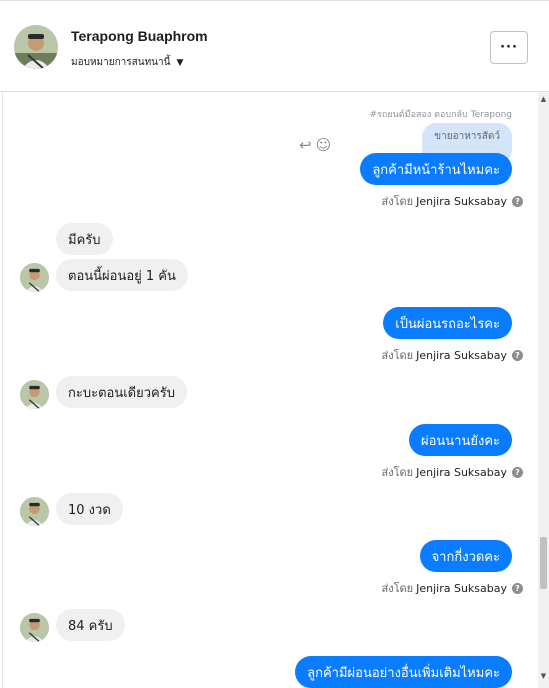 This screenshot has height=688, width=549. Describe the element at coordinates (543, 390) in the screenshot. I see `message-scrollbar: ▲ ▼` at that location.